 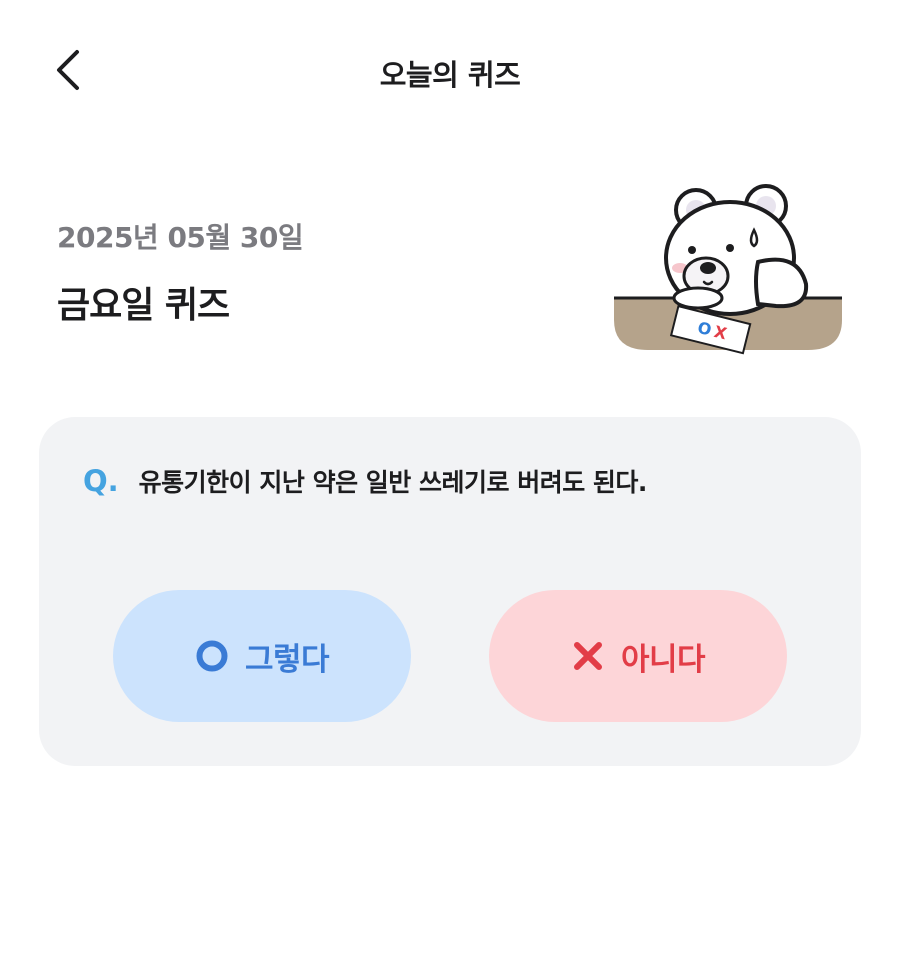 I want to click on question: Q. 유통기한이 지난 약은 일반 쓰레기로 버려도 된다., so click(x=365, y=481).